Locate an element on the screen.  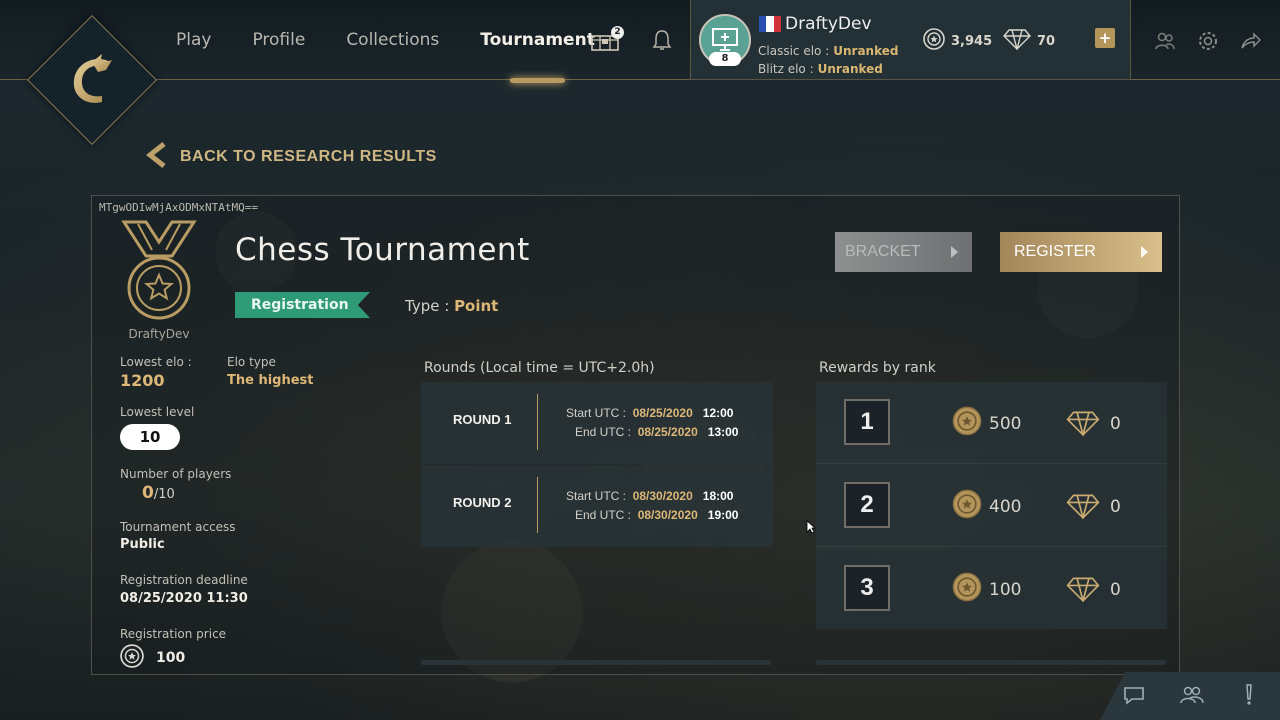
coin-balance: 3,945 is located at coordinates (957, 41).